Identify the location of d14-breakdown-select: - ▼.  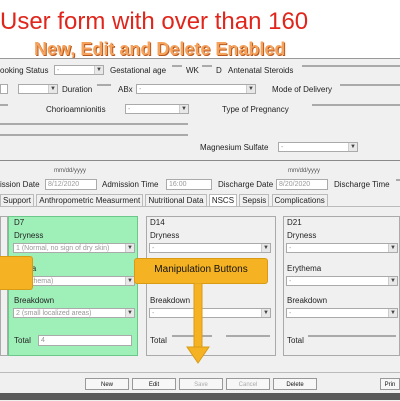
(210, 313).